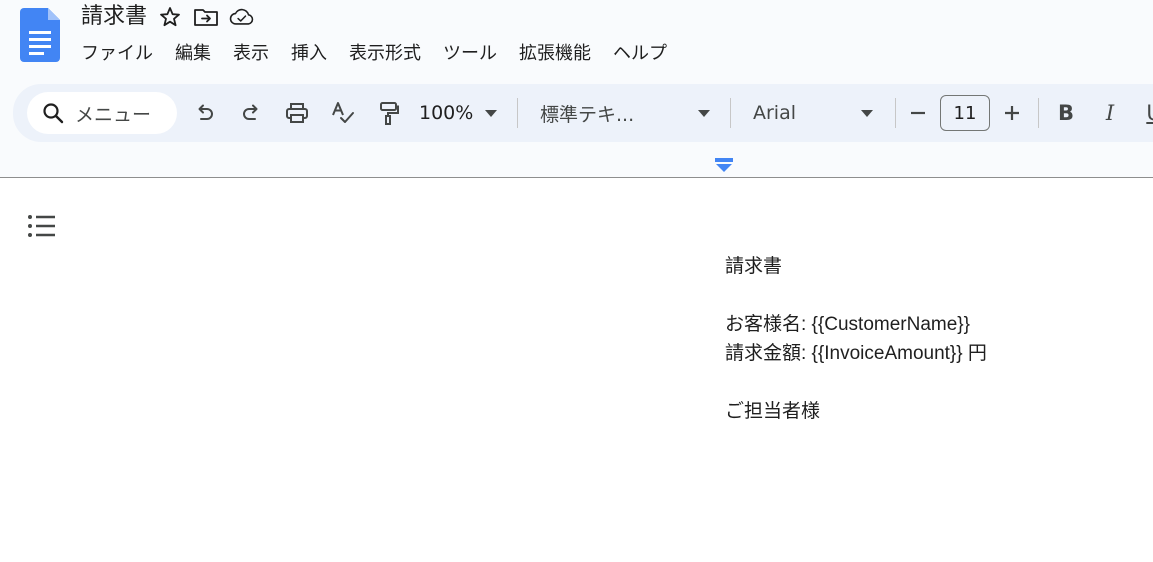 The image size is (1153, 562). Describe the element at coordinates (206, 17) in the screenshot. I see `move-to-folder-icon` at that location.